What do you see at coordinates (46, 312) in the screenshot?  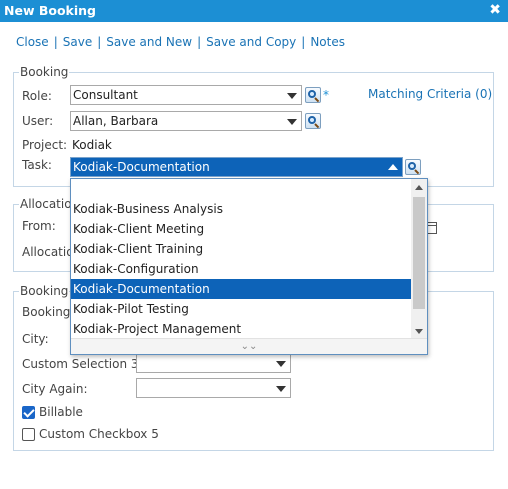 I see `booking-row-label: Booking` at bounding box center [46, 312].